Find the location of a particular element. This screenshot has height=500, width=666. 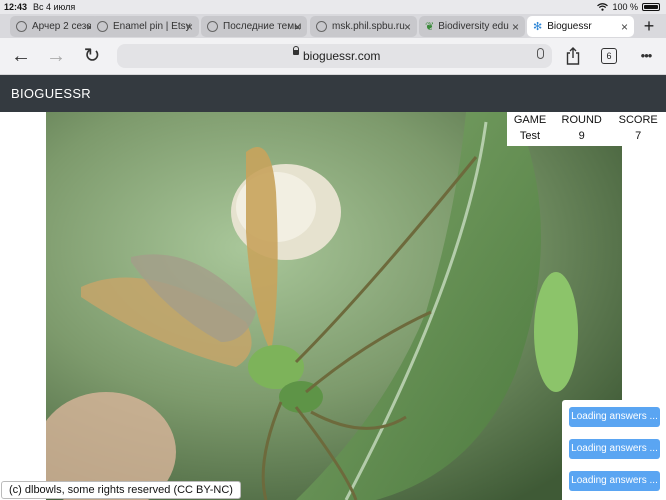

battery-percent: 100 % is located at coordinates (625, 7).